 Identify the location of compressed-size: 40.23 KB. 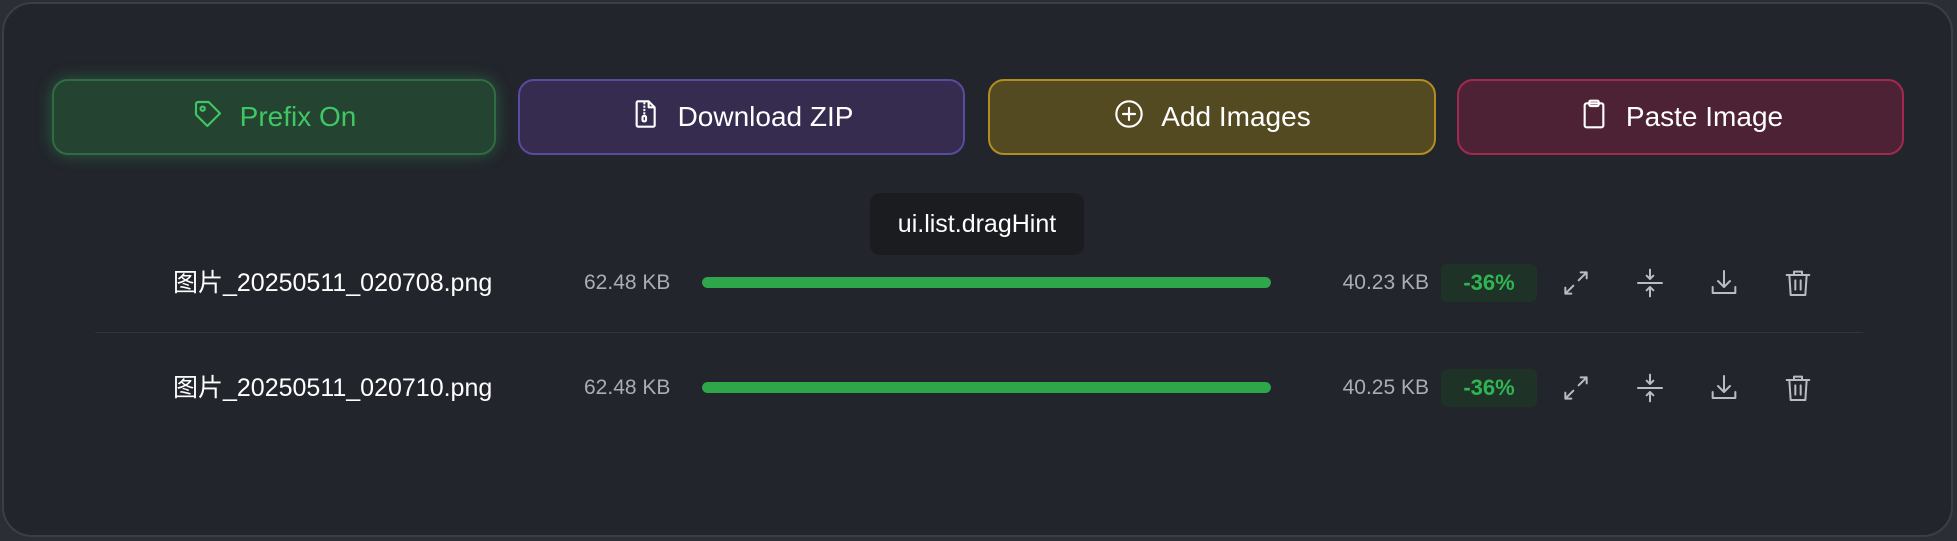
(1385, 282).